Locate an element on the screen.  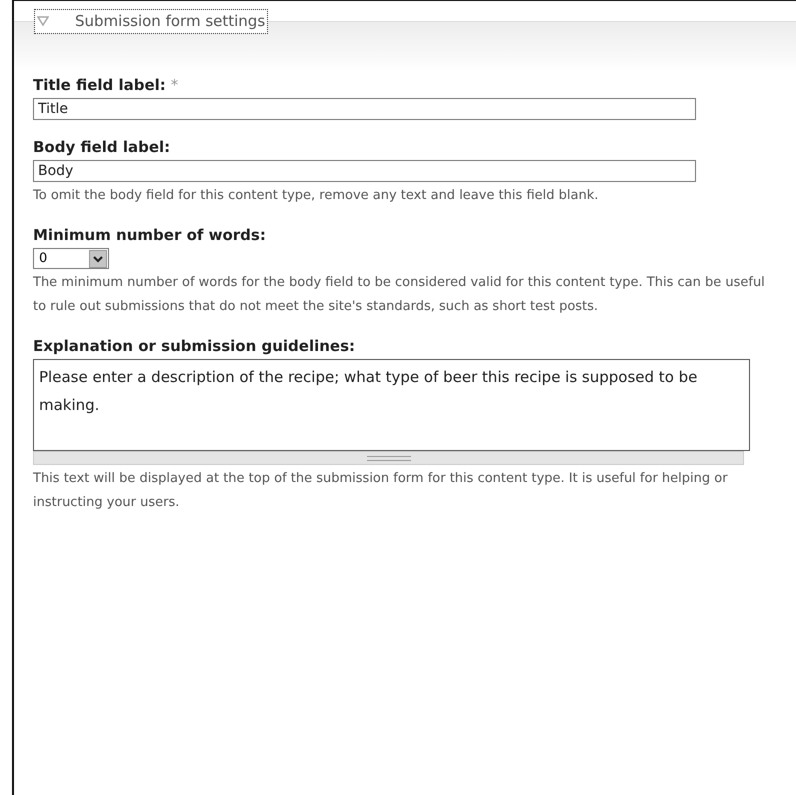
collapse-triangle-icon is located at coordinates (43, 21).